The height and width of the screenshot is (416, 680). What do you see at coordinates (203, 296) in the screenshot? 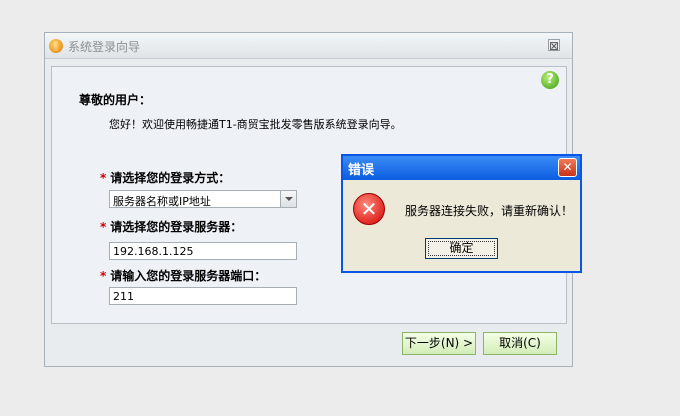
I see `port-input: 211` at bounding box center [203, 296].